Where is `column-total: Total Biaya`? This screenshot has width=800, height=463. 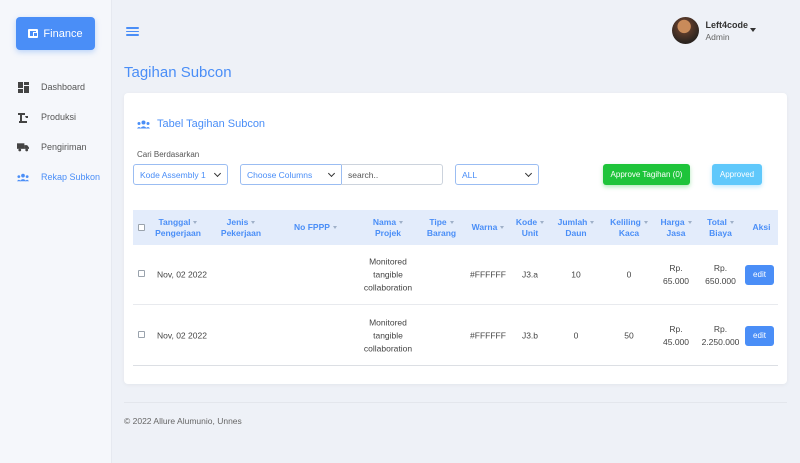 column-total: Total Biaya is located at coordinates (720, 227).